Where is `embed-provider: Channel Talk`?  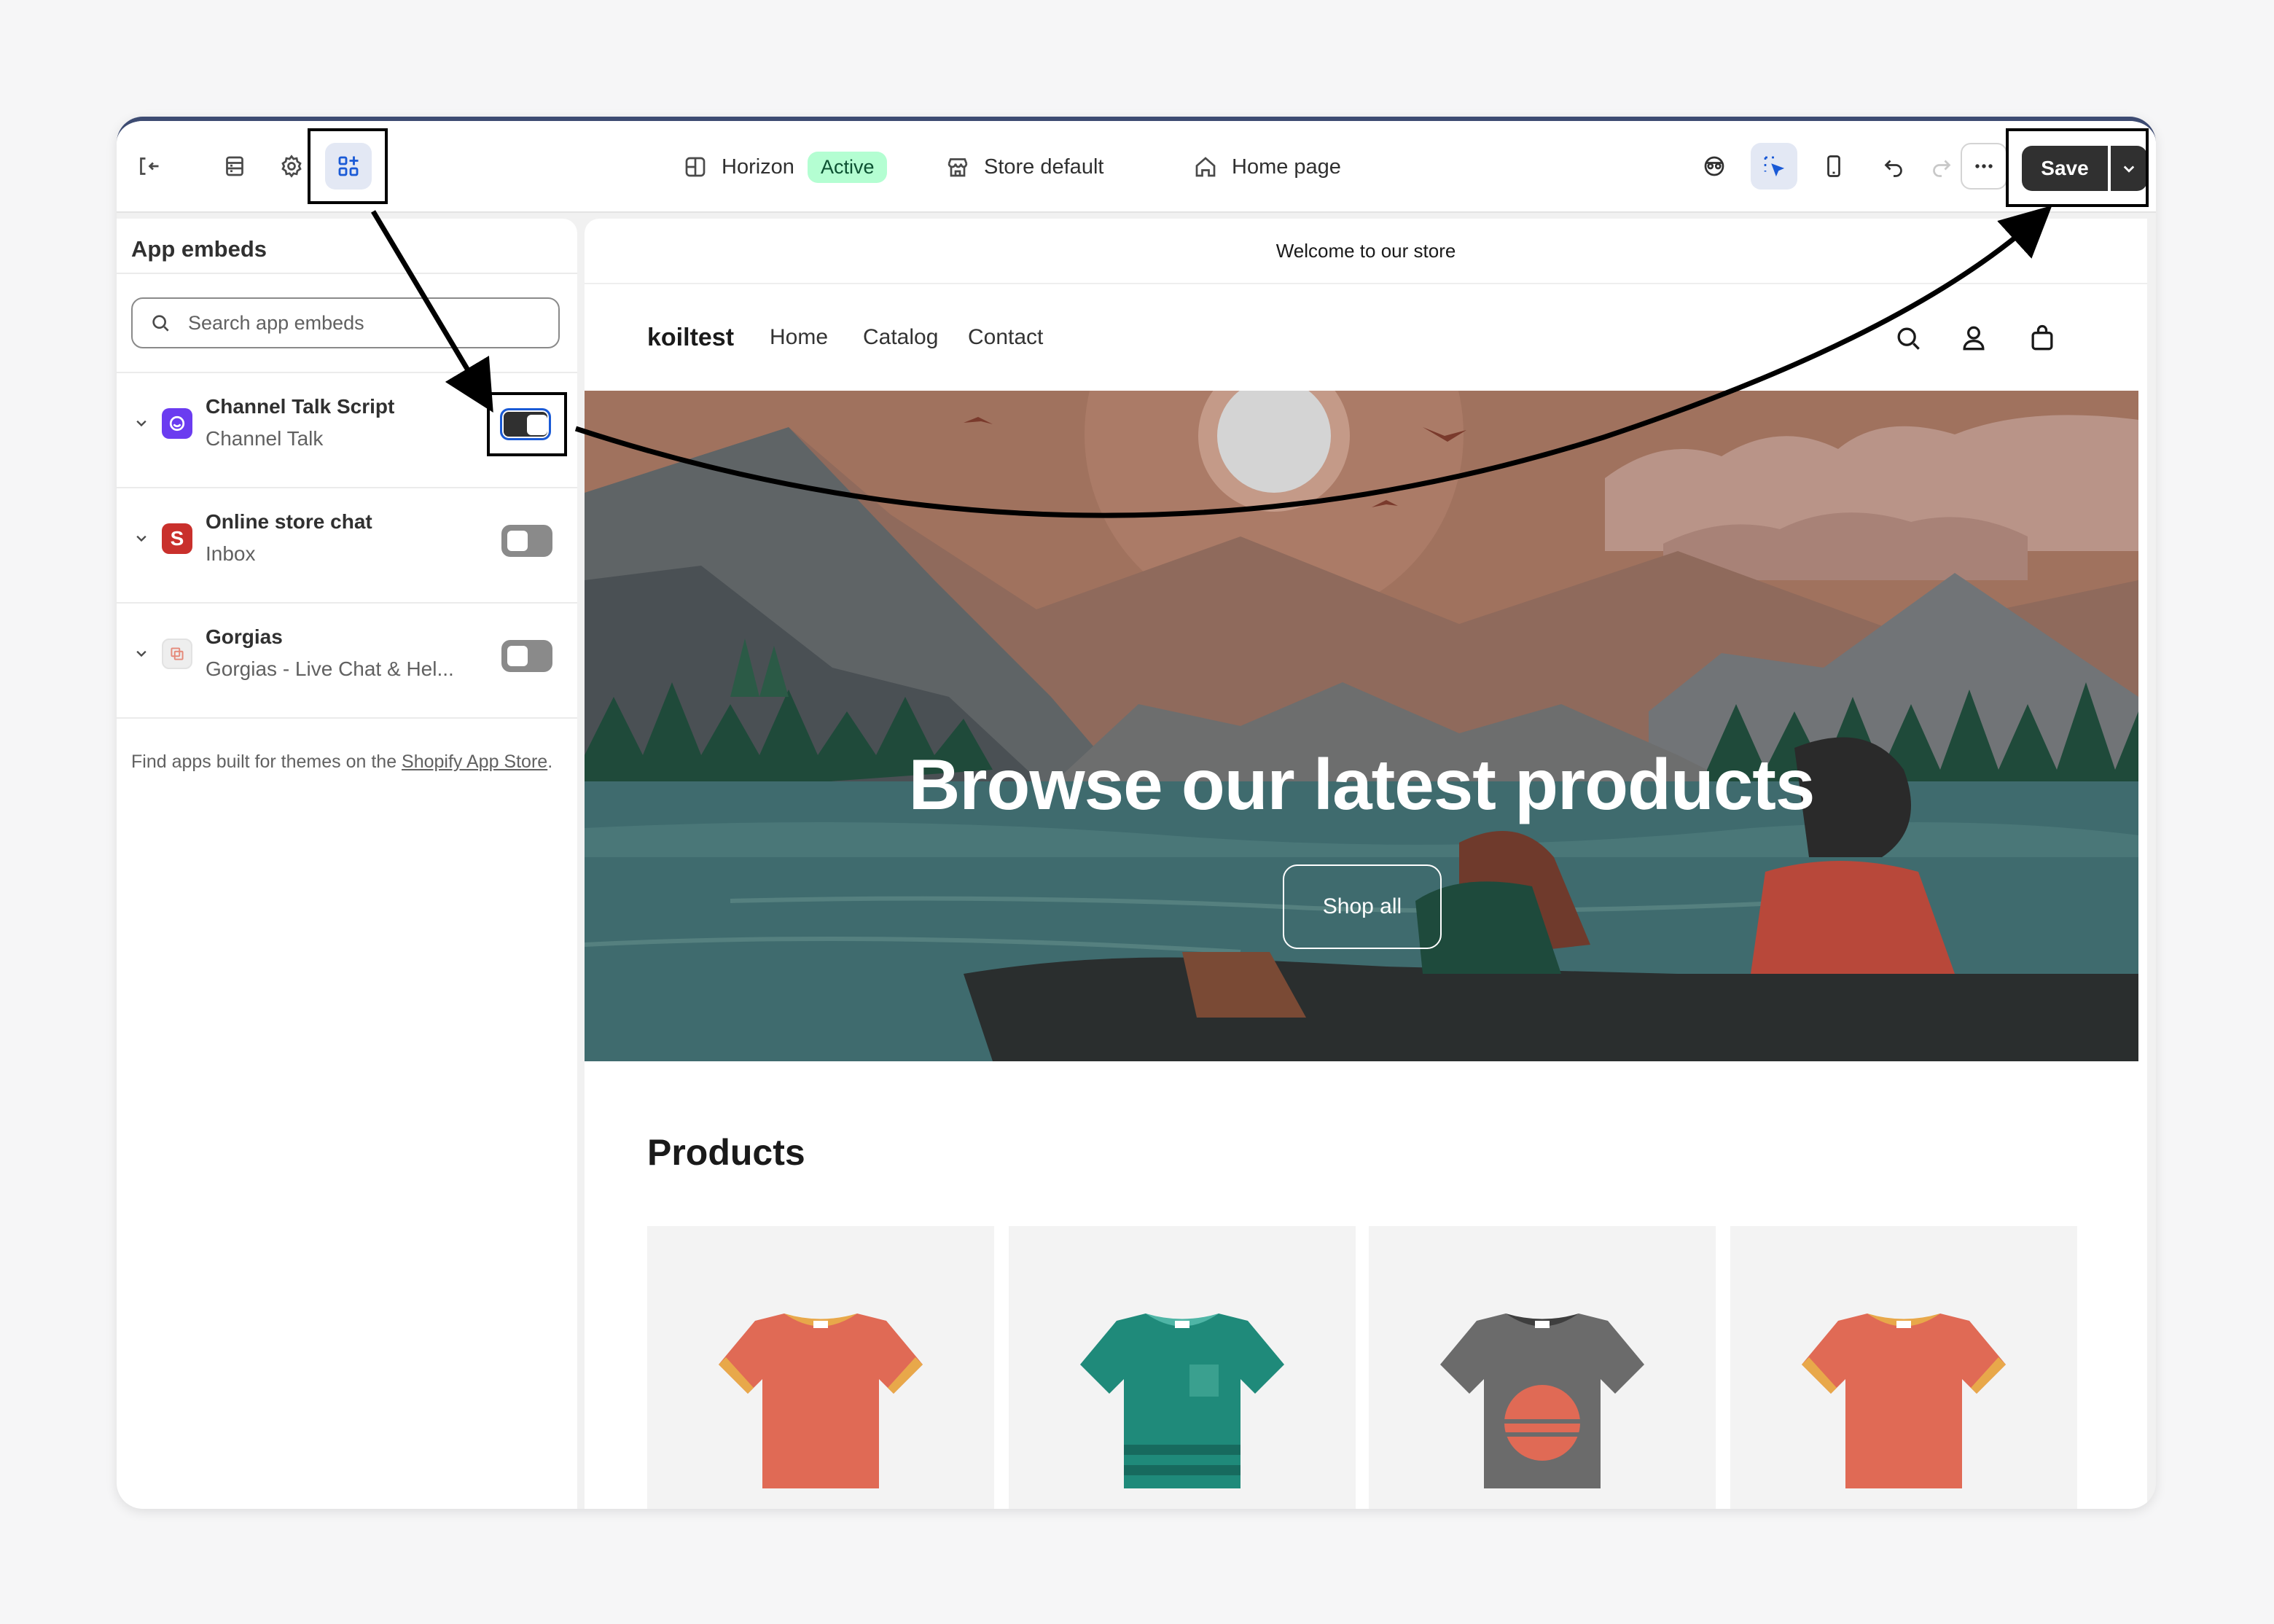 embed-provider: Channel Talk is located at coordinates (265, 438).